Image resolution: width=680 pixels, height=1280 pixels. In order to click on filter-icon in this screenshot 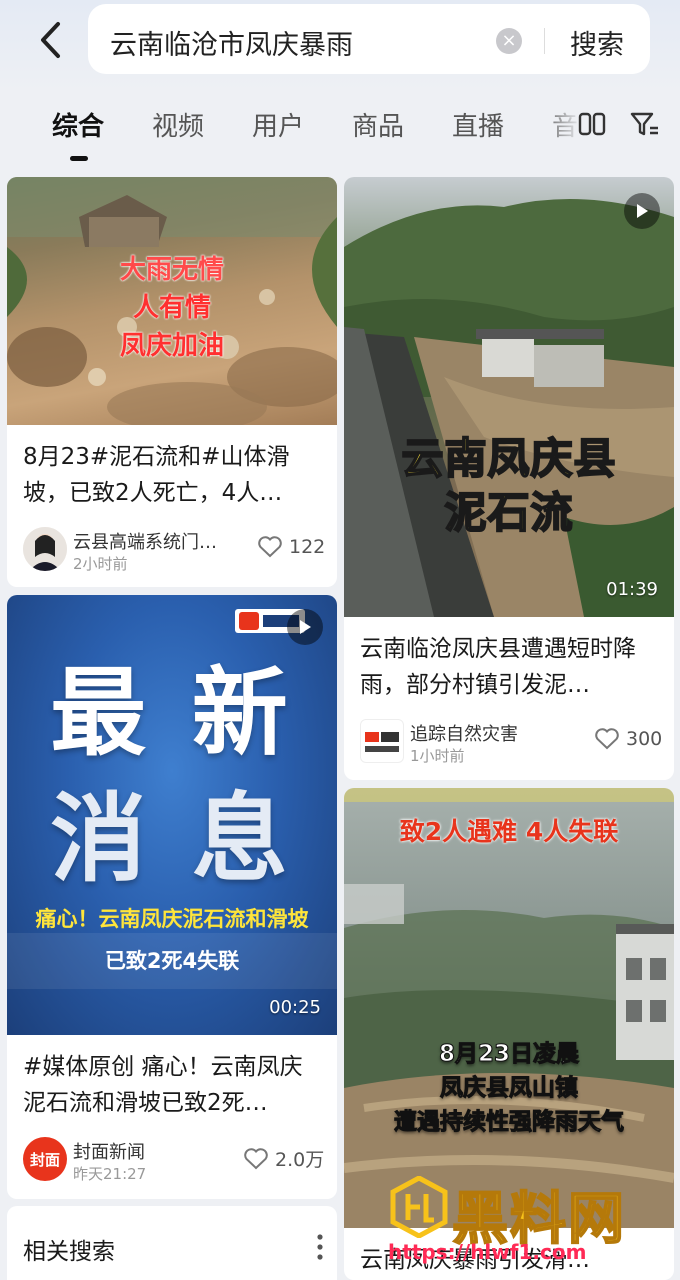, I will do `click(644, 124)`.